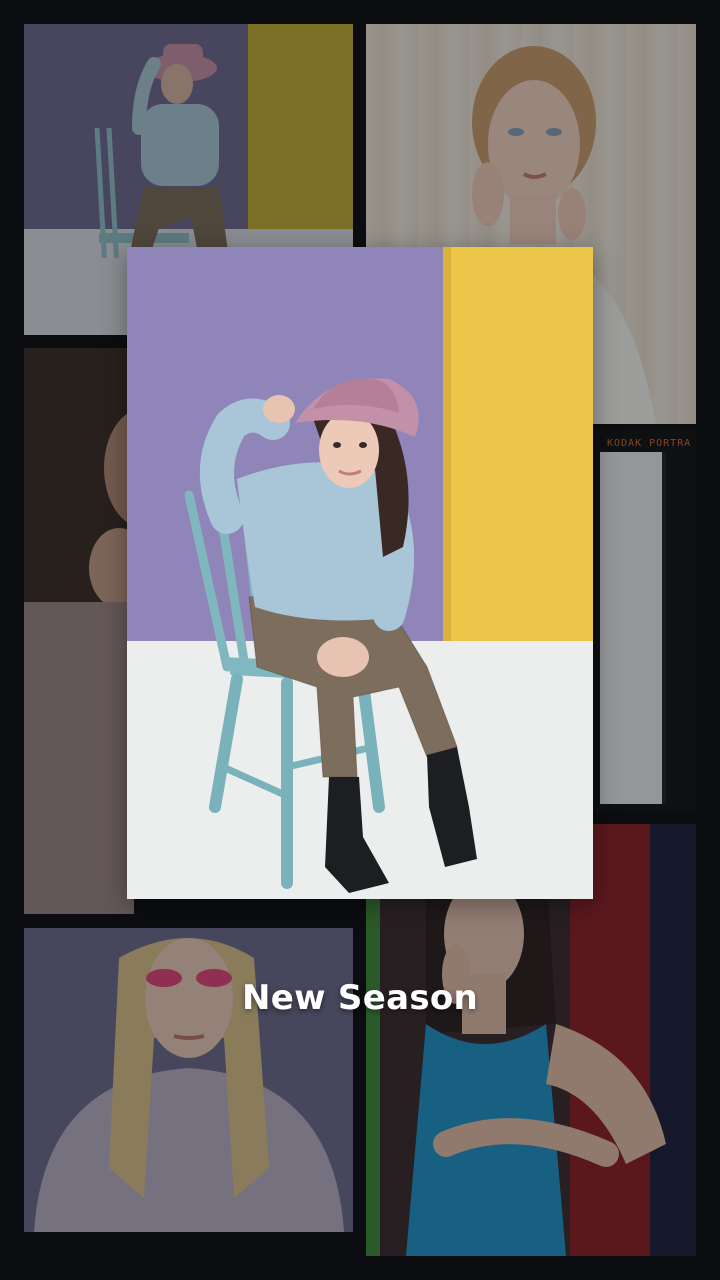  I want to click on dark-portrait-figure, so click(111, 505).